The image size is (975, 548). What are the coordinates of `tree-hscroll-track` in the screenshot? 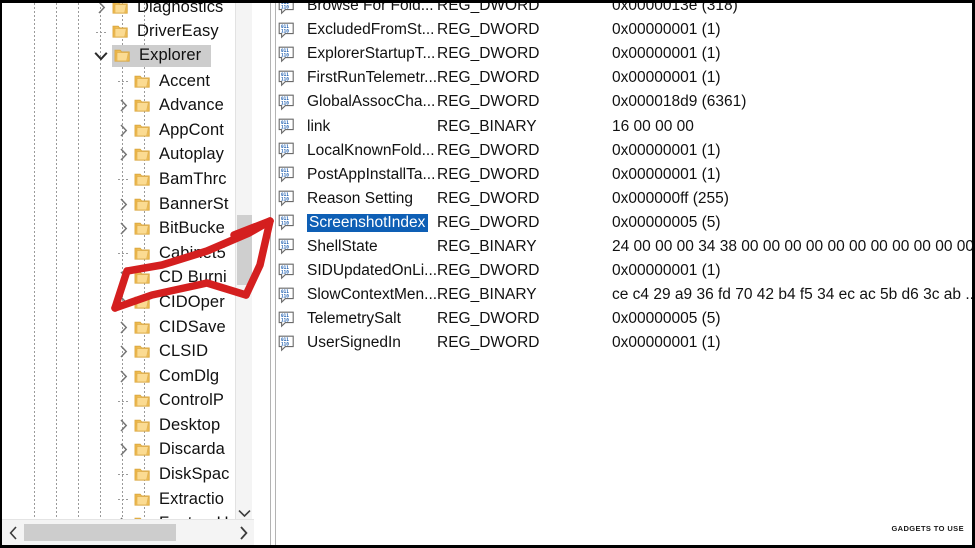 It's located at (128, 533).